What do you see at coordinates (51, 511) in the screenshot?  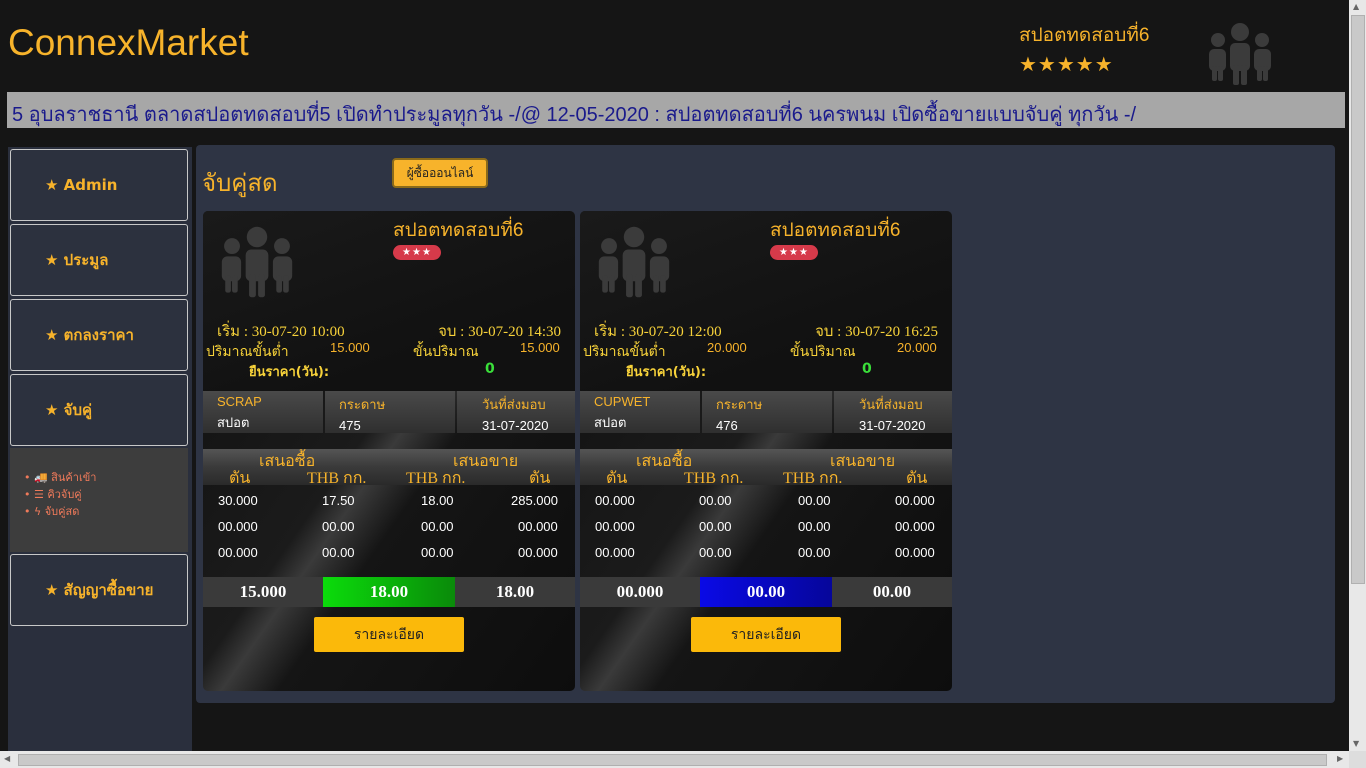 I see `submenu-live-match: • ϟ จับคู่สด` at bounding box center [51, 511].